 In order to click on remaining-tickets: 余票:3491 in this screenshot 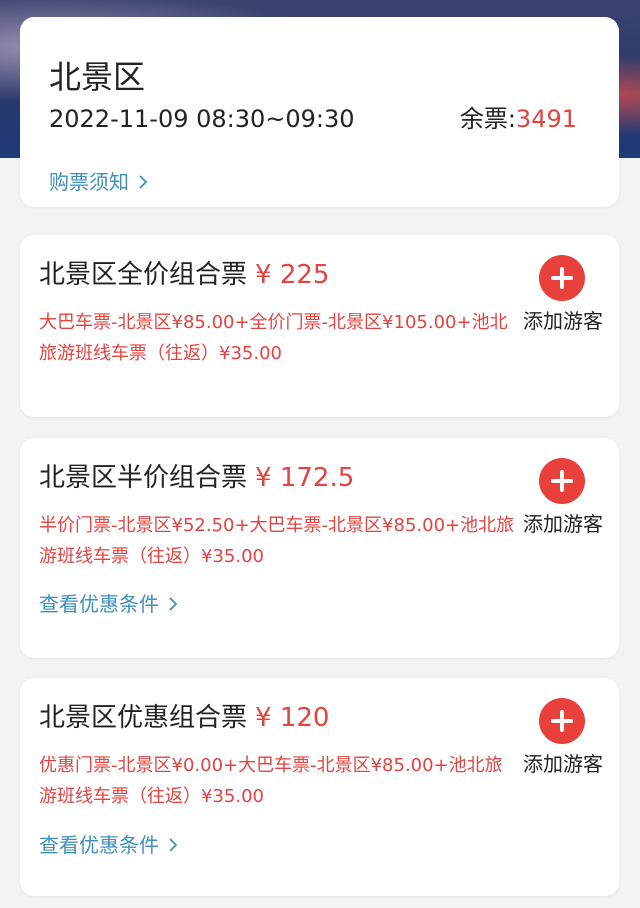, I will do `click(518, 119)`.